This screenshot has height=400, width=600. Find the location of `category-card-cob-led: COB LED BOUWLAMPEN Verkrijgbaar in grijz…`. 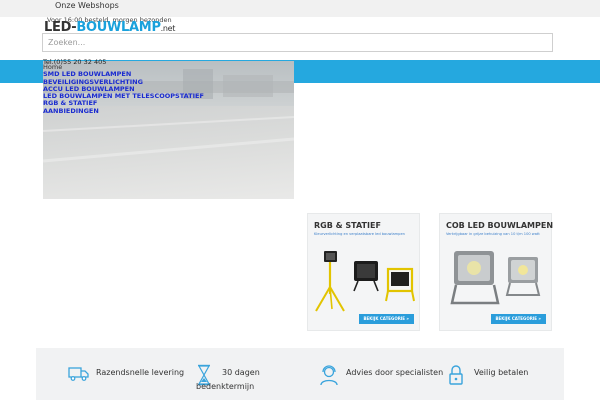

category-card-cob-led: COB LED BOUWLAMPEN Verkrijgbaar in grijz… is located at coordinates (496, 272).